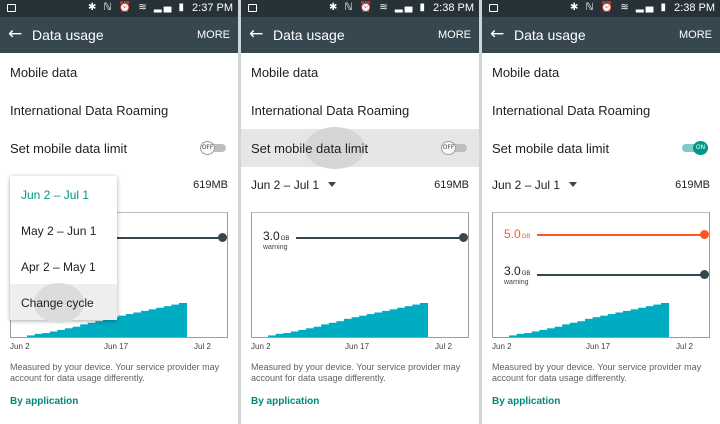  Describe the element at coordinates (619, 235) in the screenshot. I see `data-limit-line` at that location.